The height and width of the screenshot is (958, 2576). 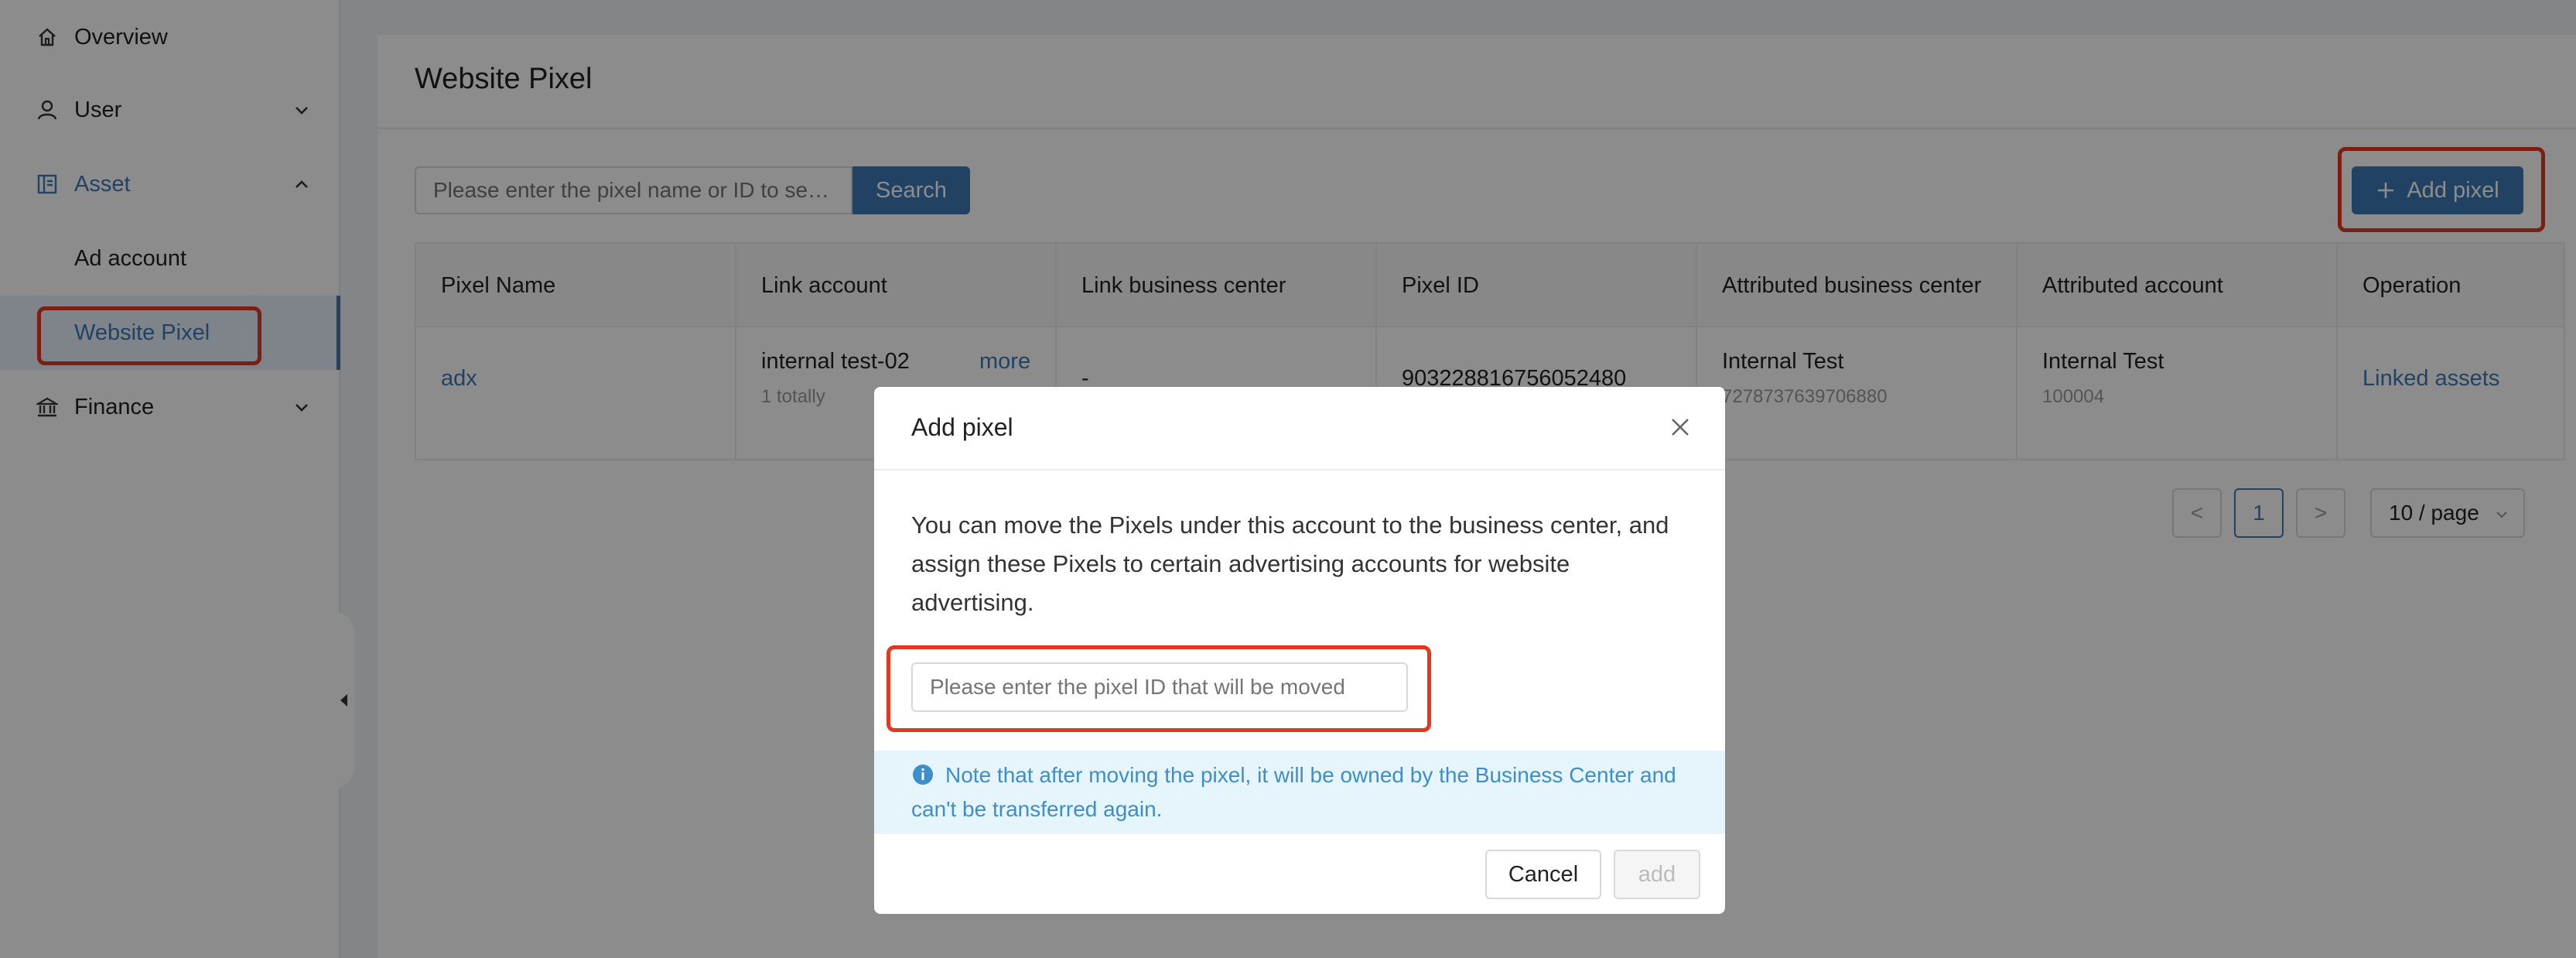 I want to click on pixel-input-highlight-box, so click(x=1159, y=689).